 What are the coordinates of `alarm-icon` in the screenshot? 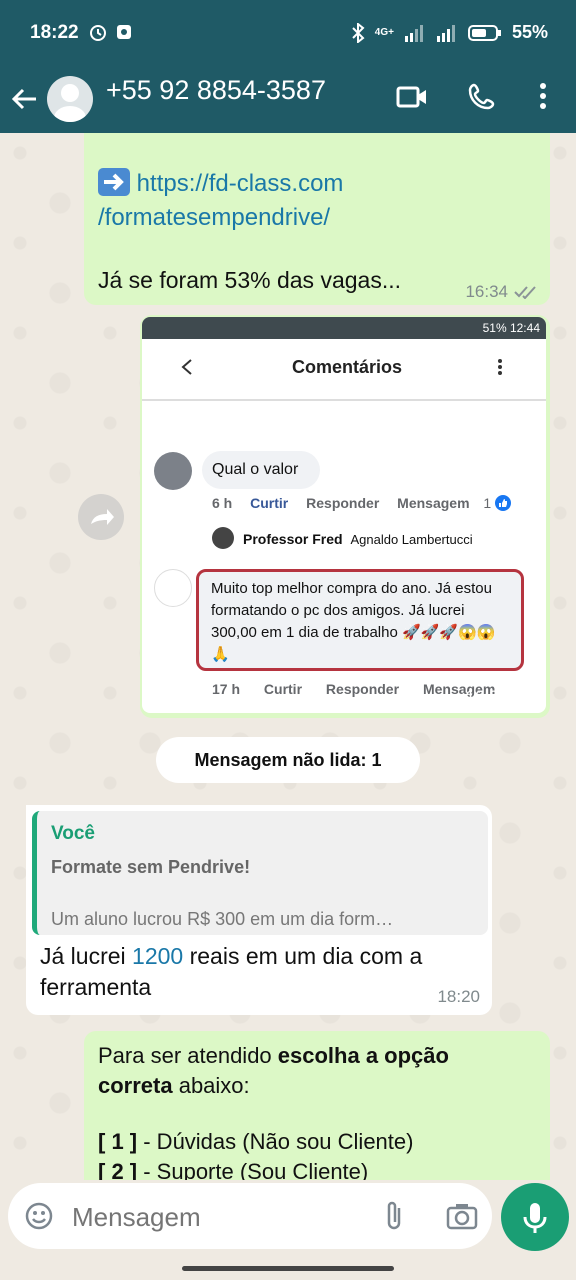 It's located at (98, 33).